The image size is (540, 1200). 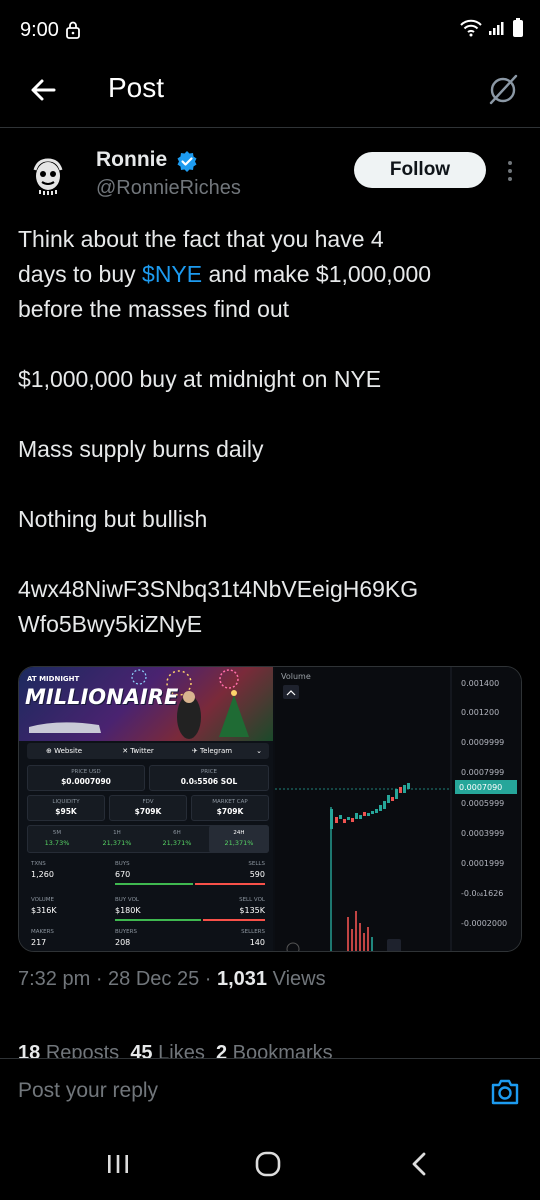 What do you see at coordinates (177, 833) in the screenshot?
I see `timeframe-label: 6H` at bounding box center [177, 833].